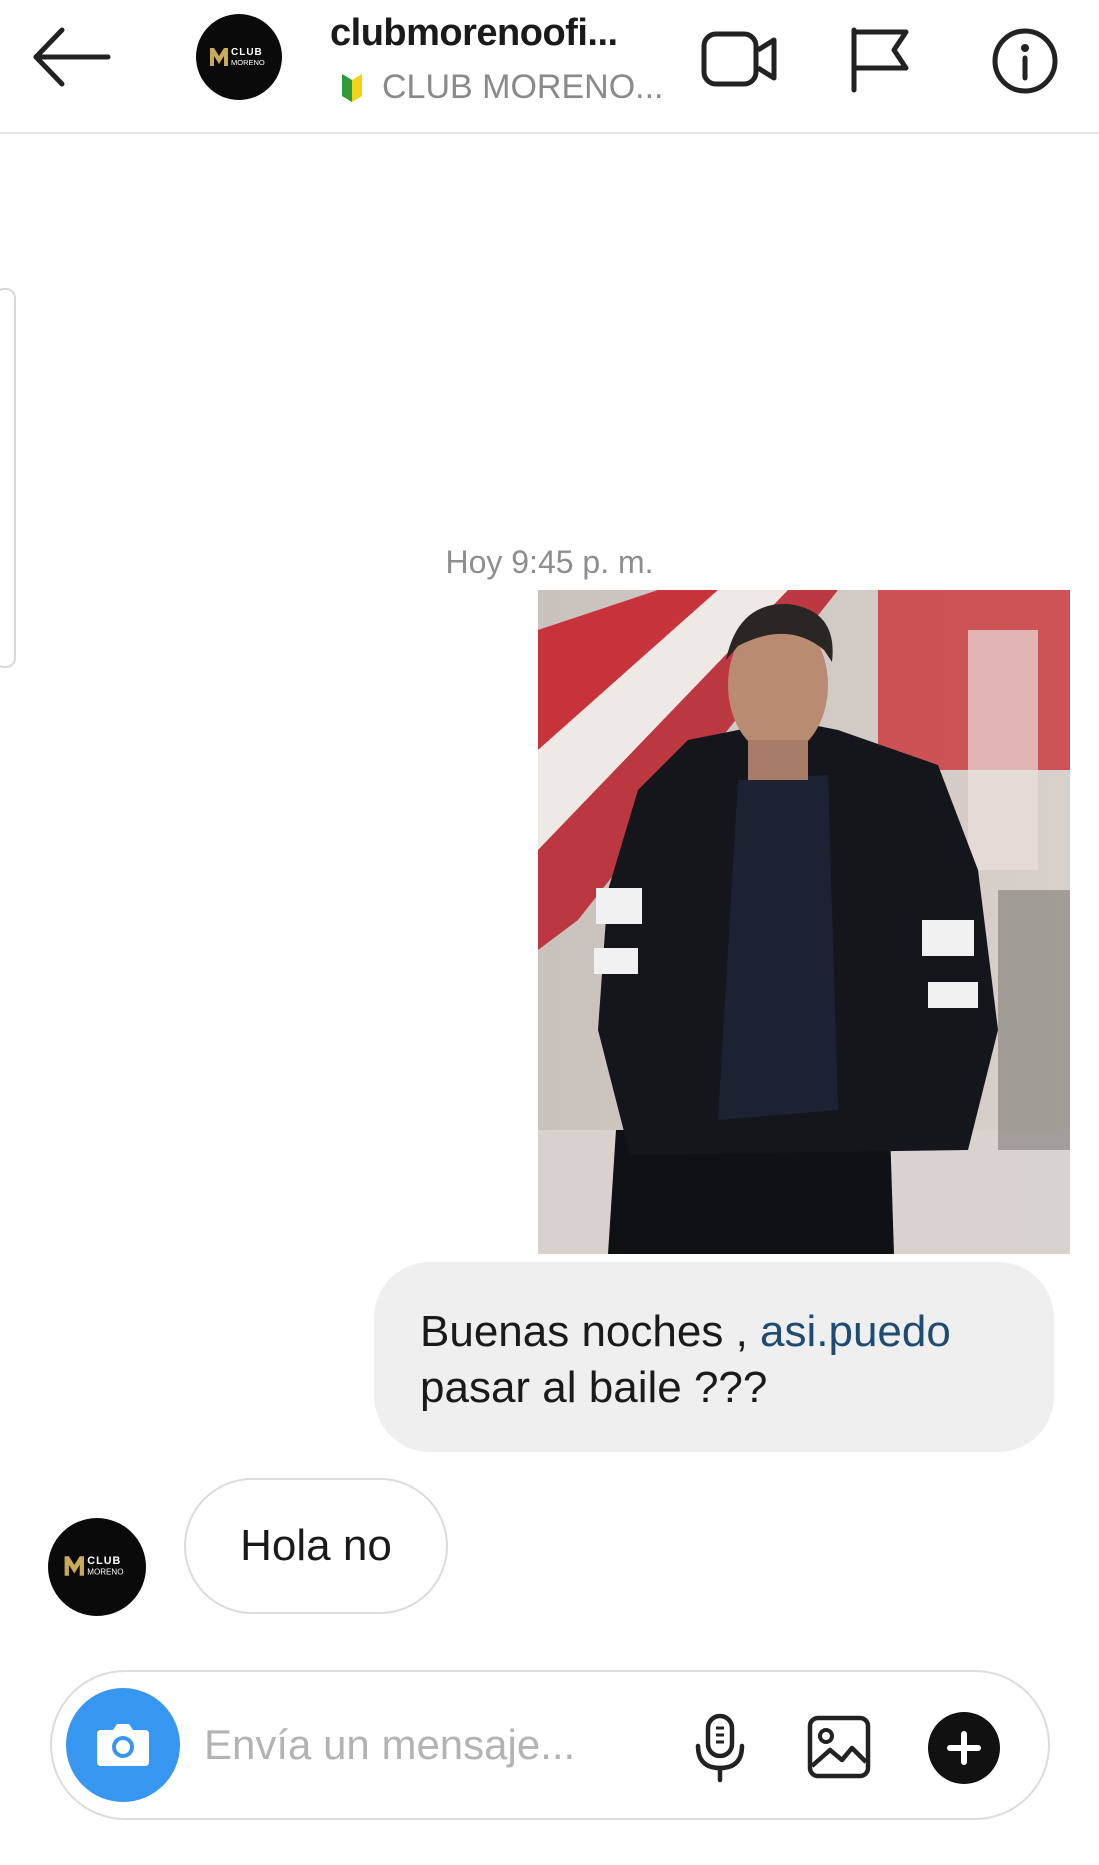 This screenshot has width=1099, height=1865. I want to click on club-moreno-logo-small: CLUB MORENO, so click(98, 1566).